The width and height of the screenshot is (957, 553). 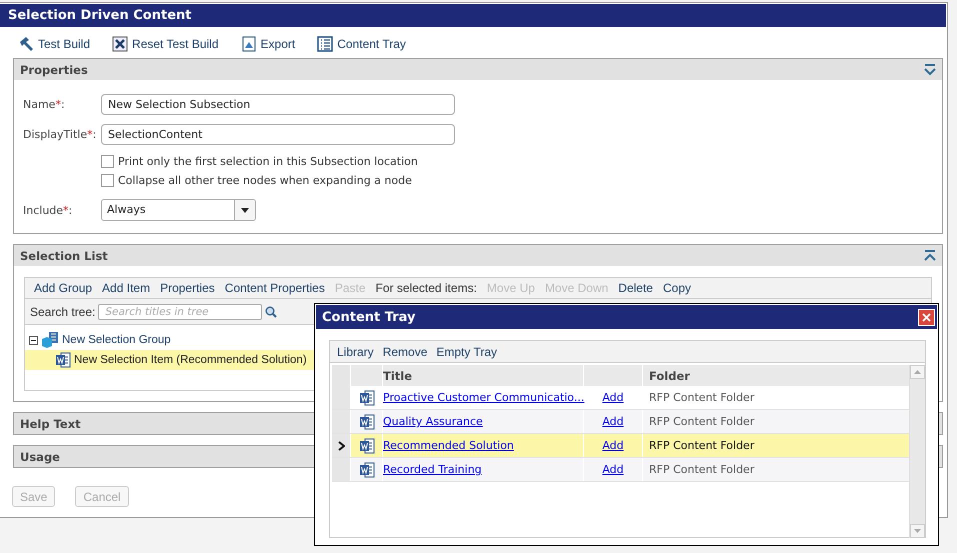 I want to click on window-title: Selection Driven Content, so click(x=473, y=15).